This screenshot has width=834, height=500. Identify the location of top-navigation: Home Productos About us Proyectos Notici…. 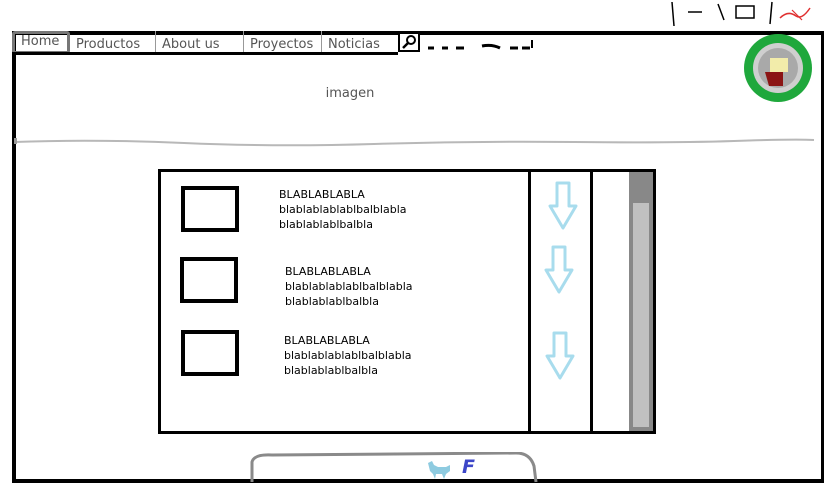
(204, 42).